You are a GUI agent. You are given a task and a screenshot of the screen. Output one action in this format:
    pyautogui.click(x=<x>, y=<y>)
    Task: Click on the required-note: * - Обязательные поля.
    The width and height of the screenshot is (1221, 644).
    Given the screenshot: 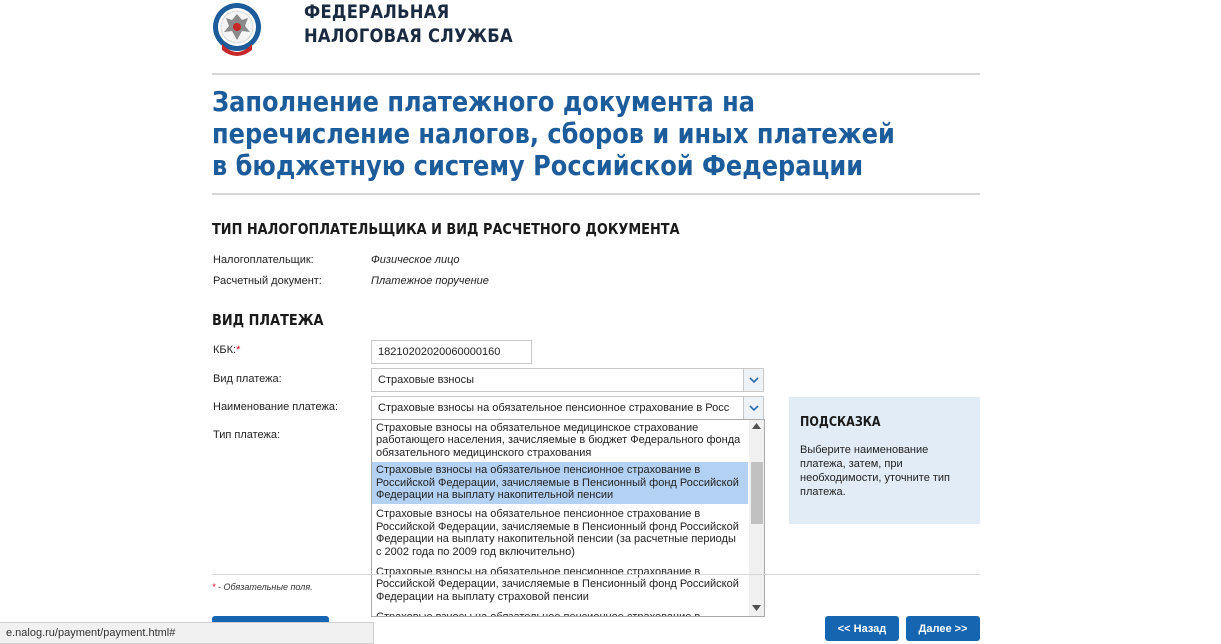 What is the action you would take?
    pyautogui.click(x=262, y=587)
    